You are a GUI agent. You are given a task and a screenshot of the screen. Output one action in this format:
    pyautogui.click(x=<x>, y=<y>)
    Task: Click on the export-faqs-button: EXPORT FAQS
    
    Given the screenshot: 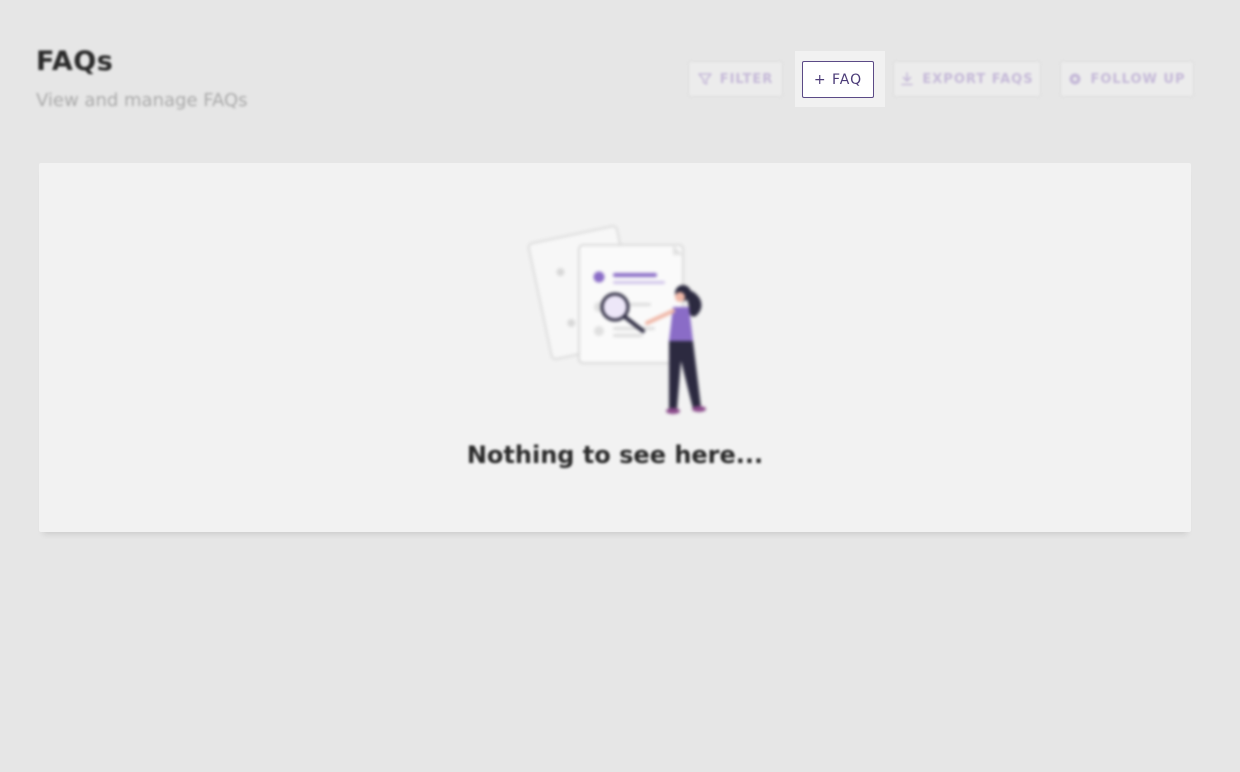 What is the action you would take?
    pyautogui.click(x=967, y=79)
    